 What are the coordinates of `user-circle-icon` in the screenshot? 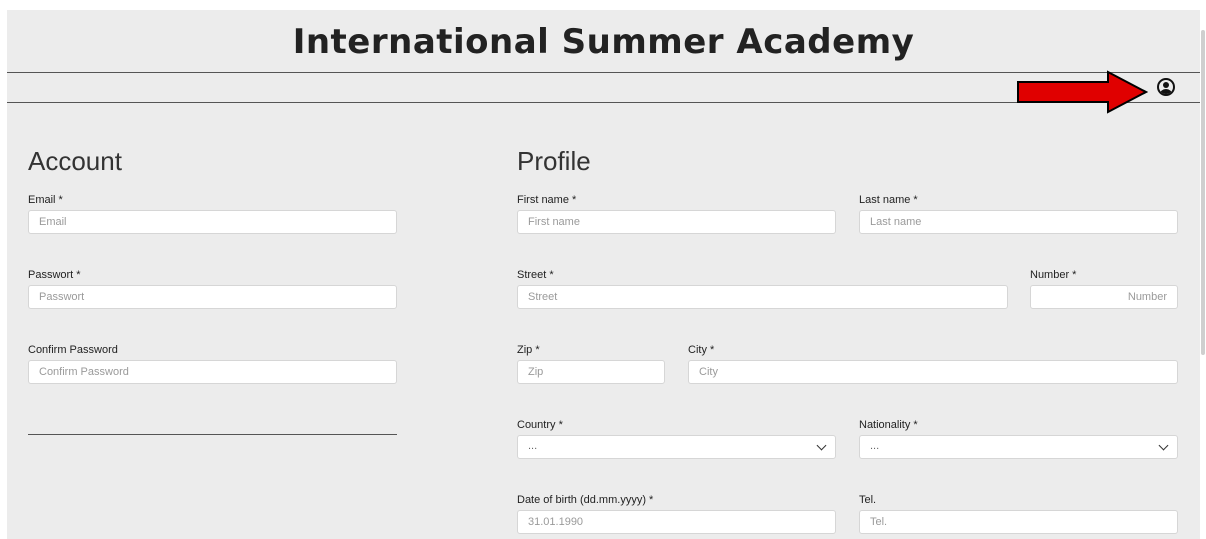 It's located at (1166, 87).